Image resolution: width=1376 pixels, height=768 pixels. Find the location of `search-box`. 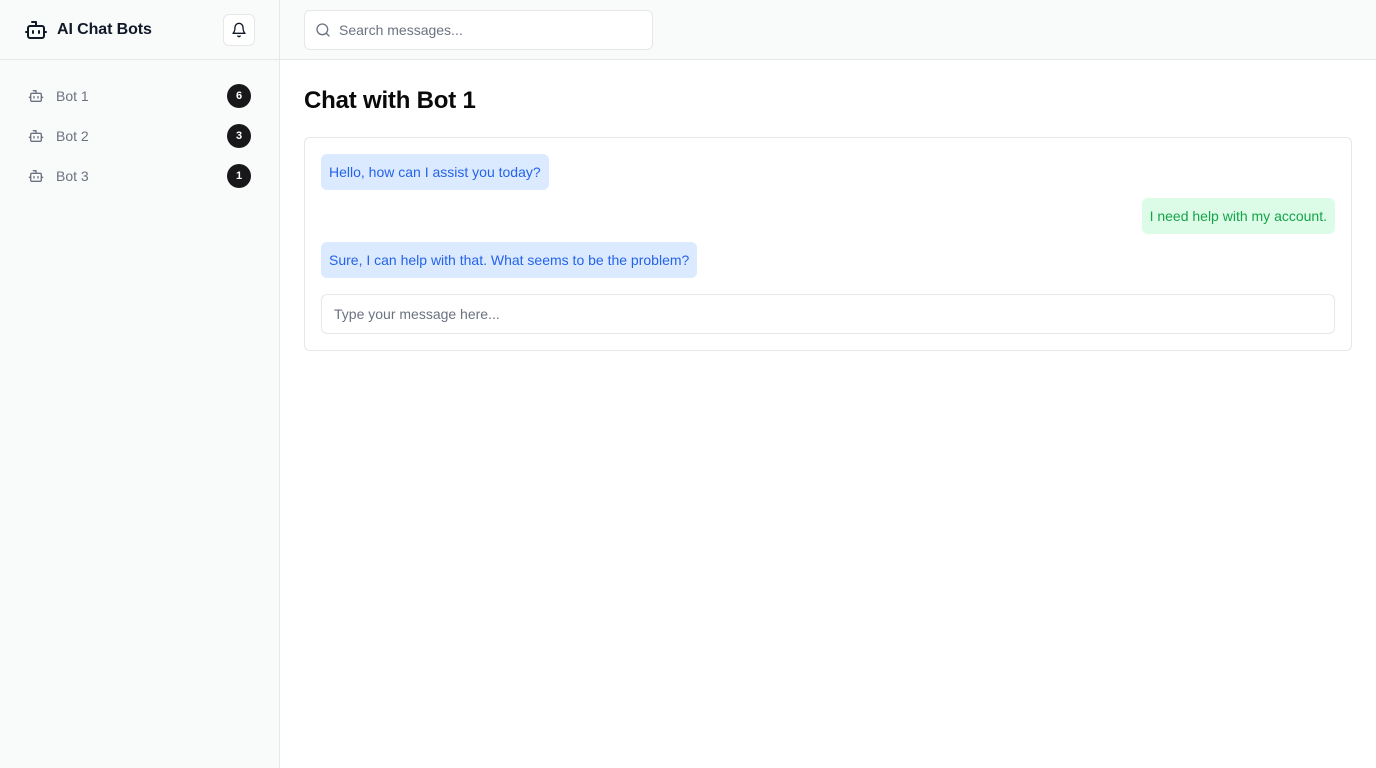

search-box is located at coordinates (478, 29).